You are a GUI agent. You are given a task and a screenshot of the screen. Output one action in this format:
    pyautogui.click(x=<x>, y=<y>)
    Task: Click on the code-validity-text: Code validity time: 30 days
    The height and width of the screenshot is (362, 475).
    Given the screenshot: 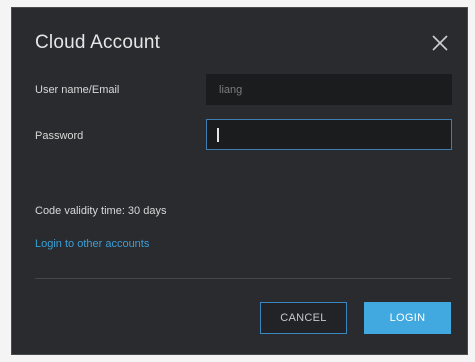 What is the action you would take?
    pyautogui.click(x=101, y=211)
    